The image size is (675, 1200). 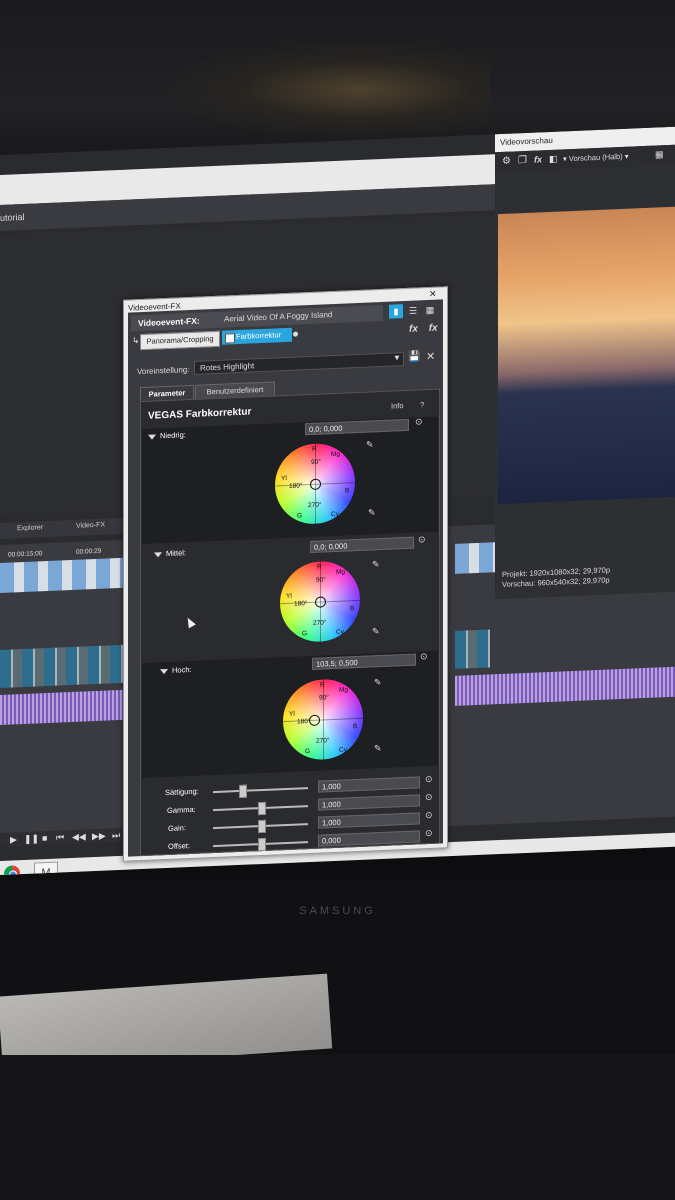 I want to click on chain-start-icon: ↳, so click(x=136, y=340).